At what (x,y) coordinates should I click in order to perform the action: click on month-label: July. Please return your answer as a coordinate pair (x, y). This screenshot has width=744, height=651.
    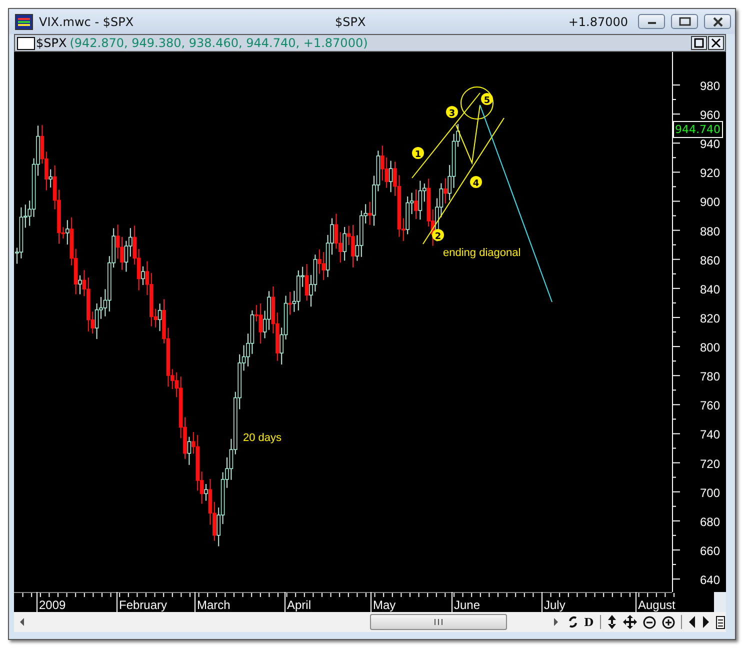
    Looking at the image, I should click on (555, 605).